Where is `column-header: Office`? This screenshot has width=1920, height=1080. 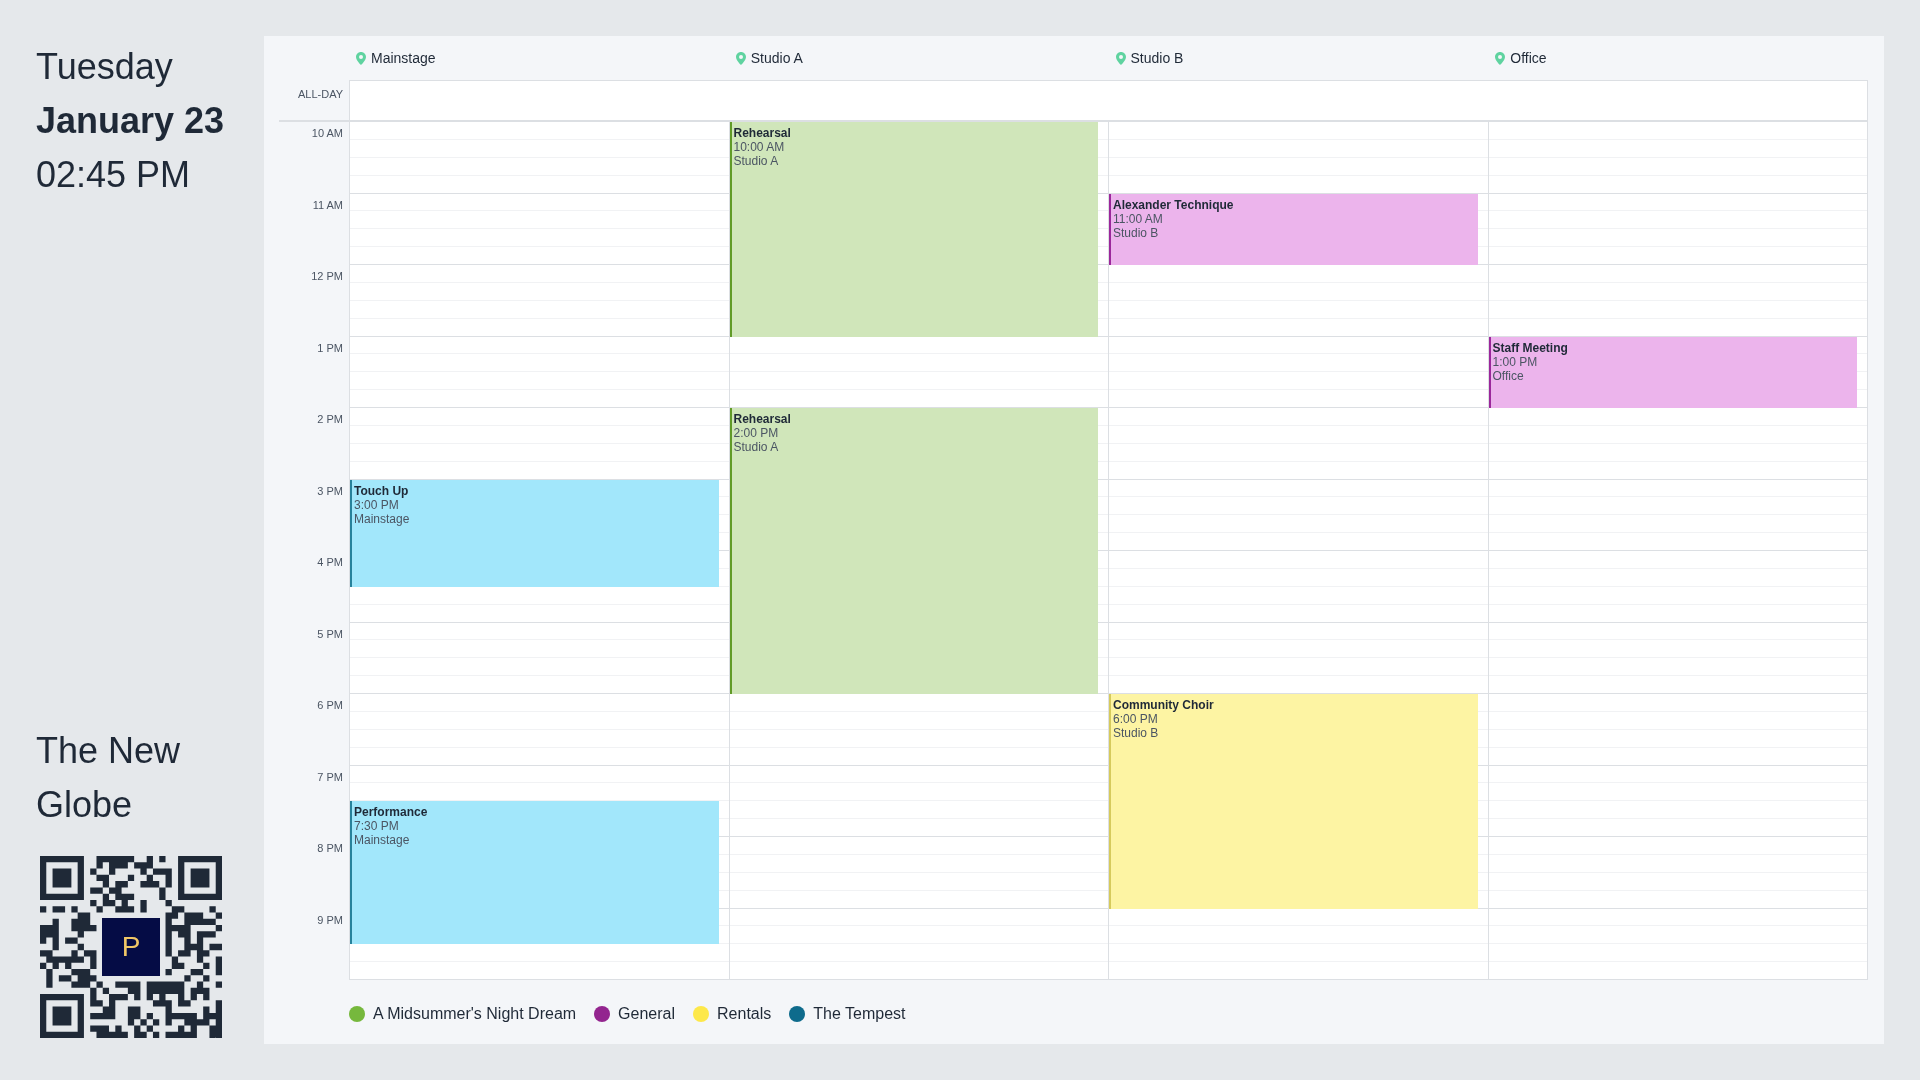 column-header: Office is located at coordinates (1528, 58).